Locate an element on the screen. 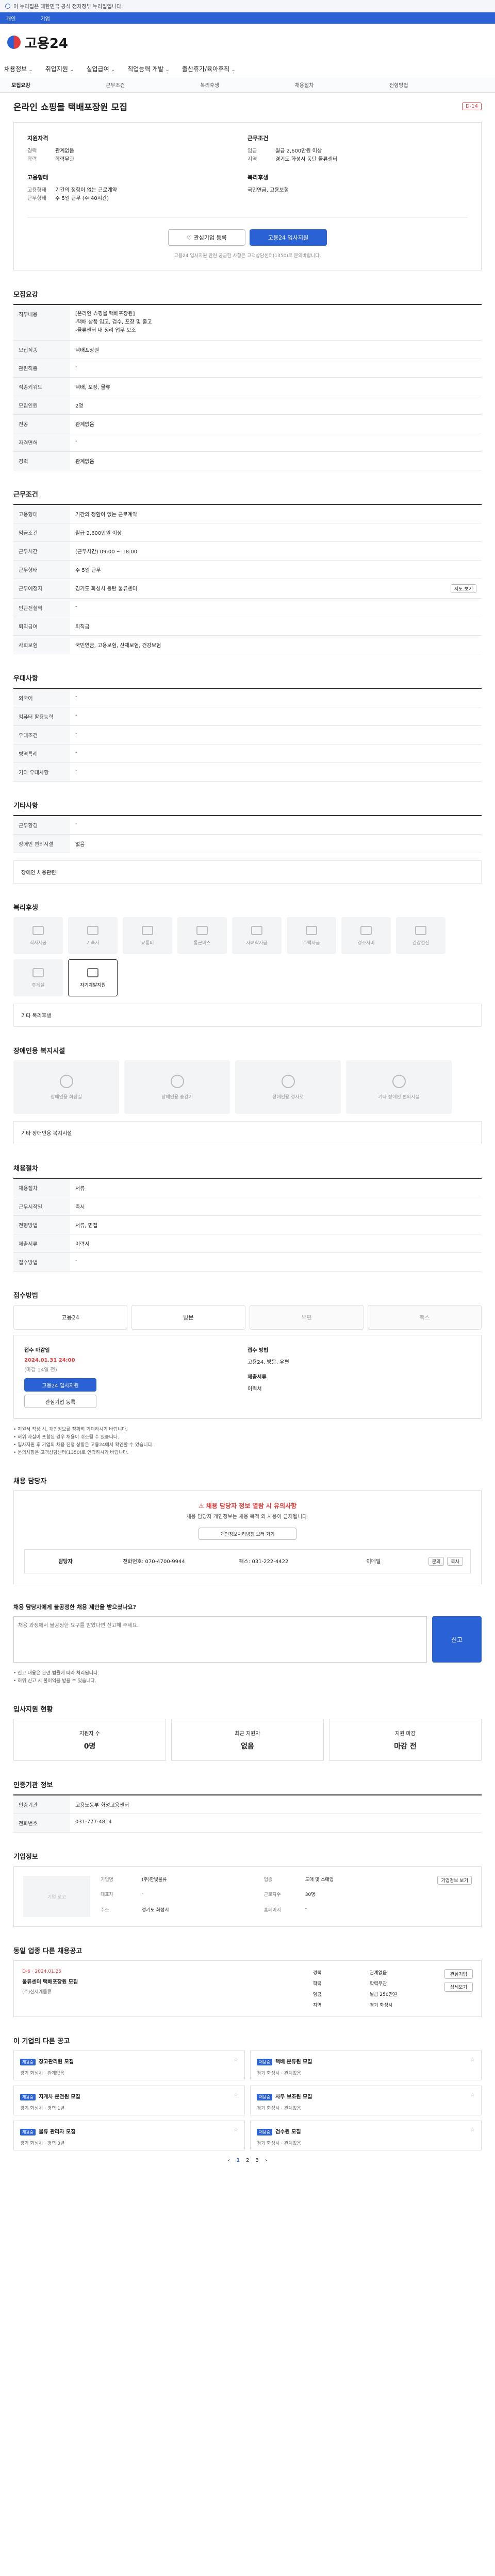 The width and height of the screenshot is (495, 2576). tab-process: 채용절차 is located at coordinates (342, 85).